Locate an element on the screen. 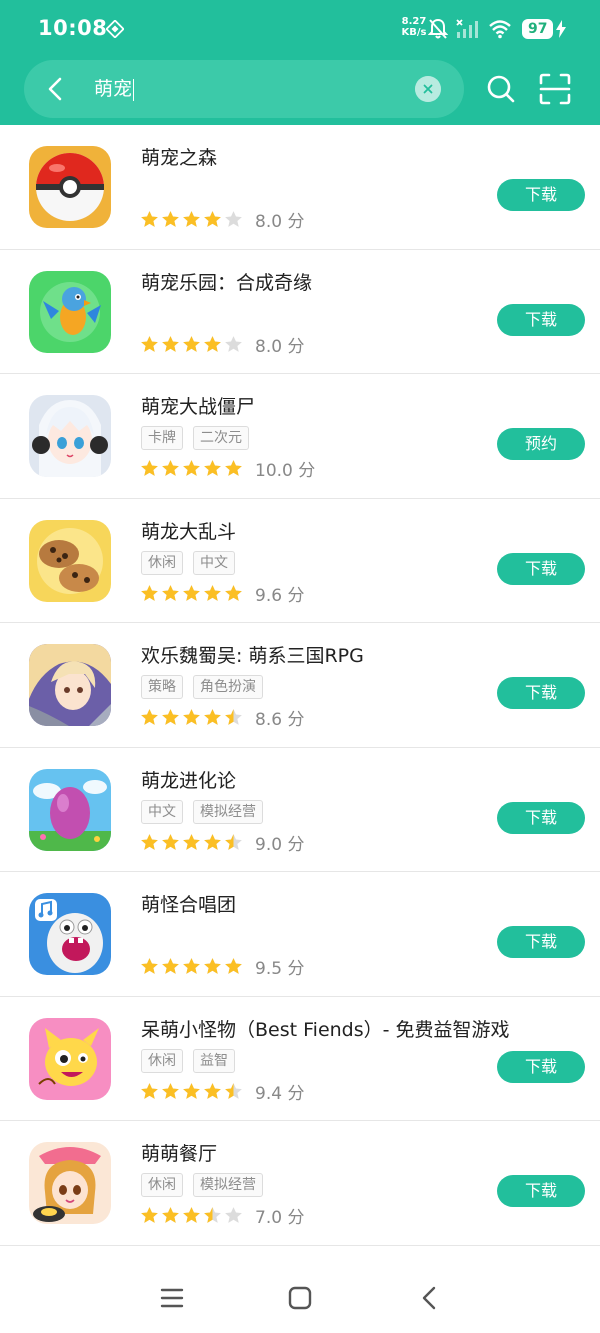  anime-girl-app-icon is located at coordinates (70, 436).